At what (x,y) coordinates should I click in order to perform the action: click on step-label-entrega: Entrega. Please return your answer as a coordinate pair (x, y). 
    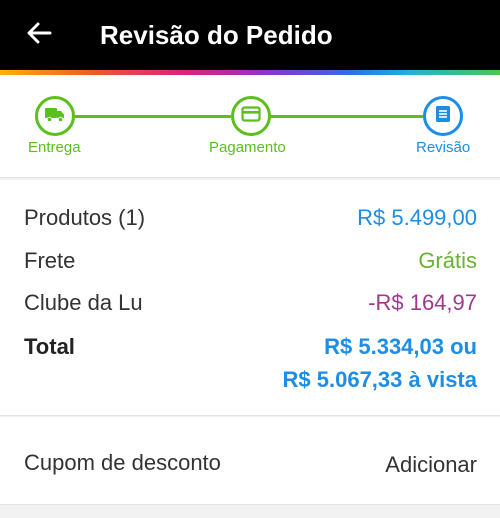
    Looking at the image, I should click on (54, 147).